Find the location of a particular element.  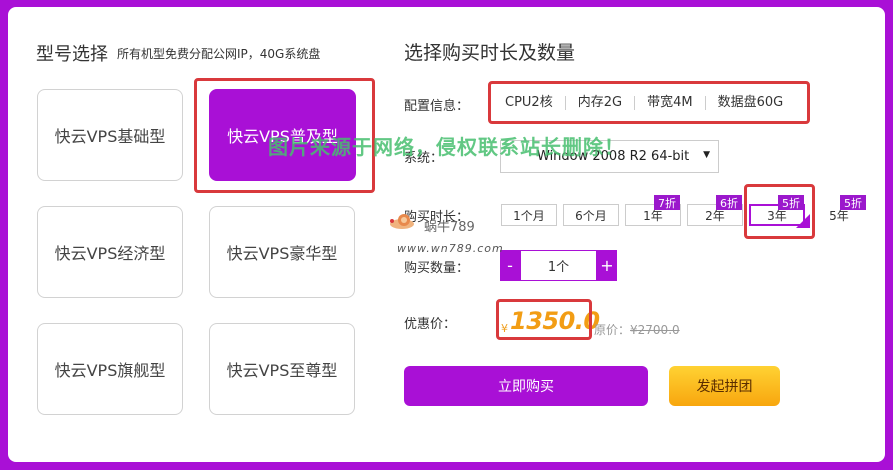

snail-logo-icon is located at coordinates (402, 221).